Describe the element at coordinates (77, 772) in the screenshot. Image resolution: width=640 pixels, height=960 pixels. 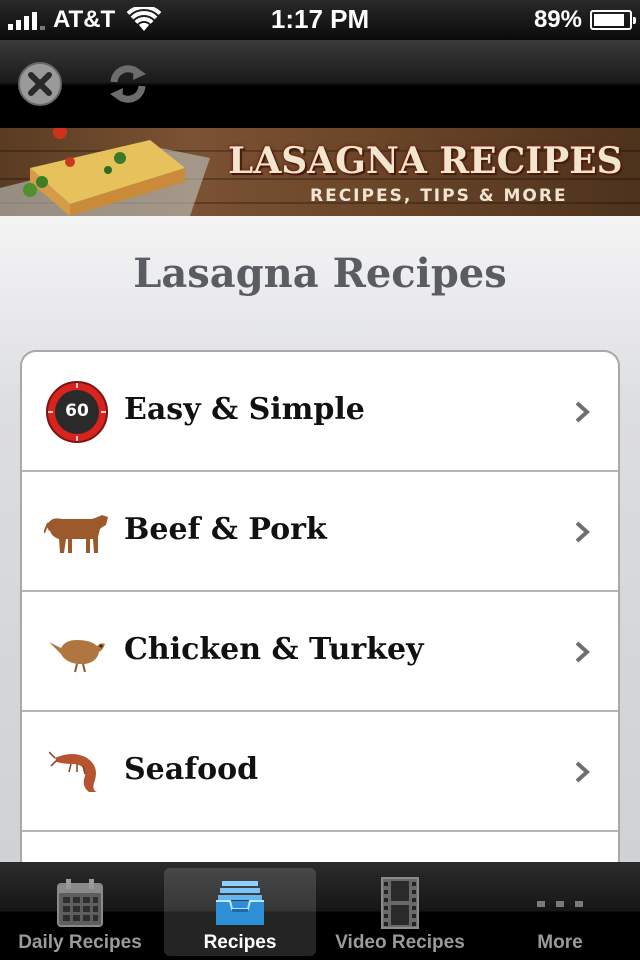
I see `shrimp-icon` at that location.